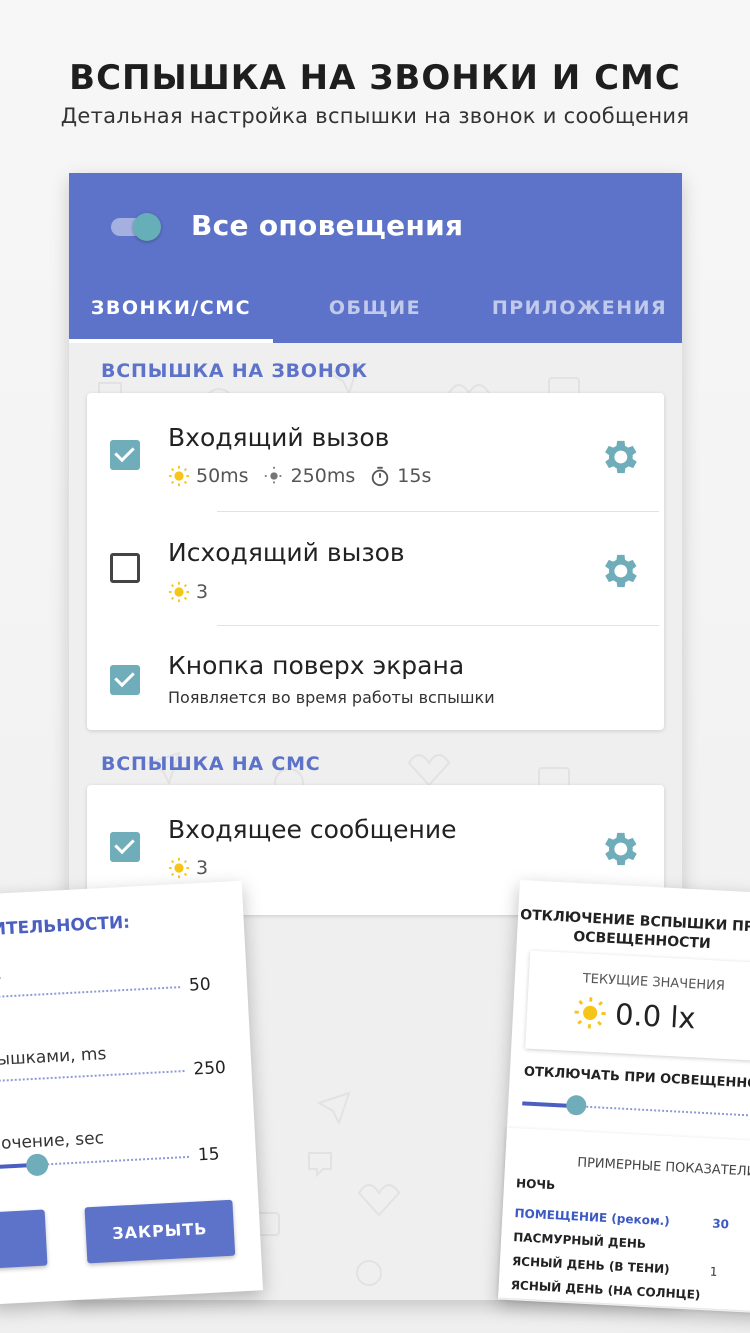  I want to click on current-values-label: ТЕКУЩИЕ ЗНАЧЕНИЯ, so click(654, 982).